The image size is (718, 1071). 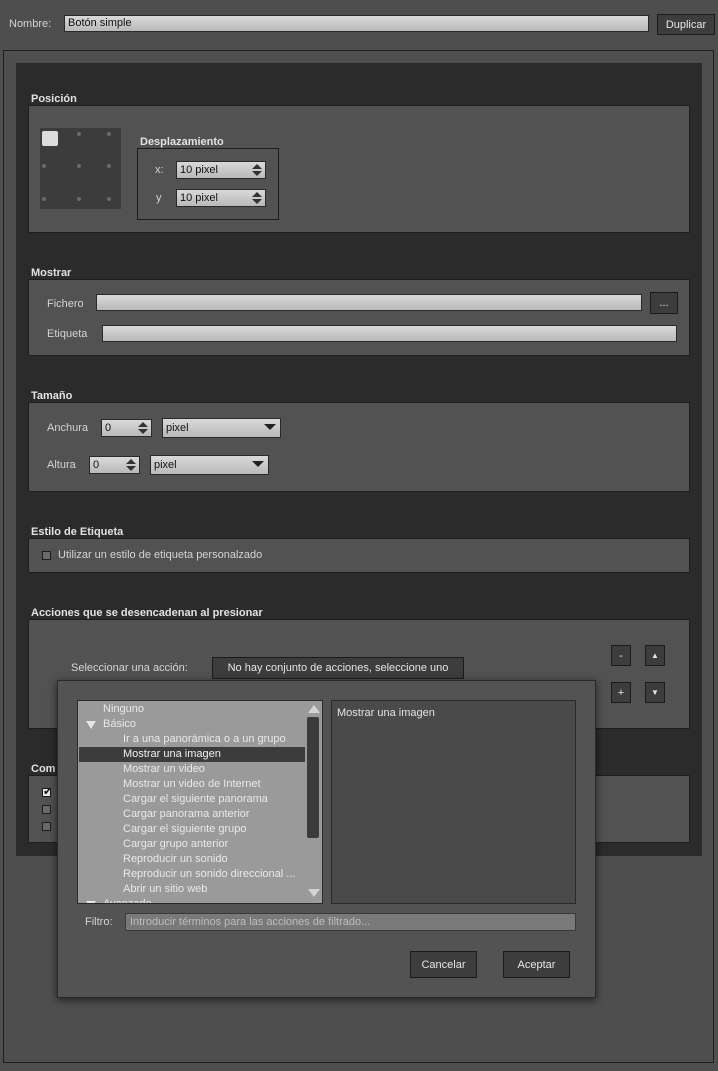 What do you see at coordinates (389, 333) in the screenshot?
I see `tag-input` at bounding box center [389, 333].